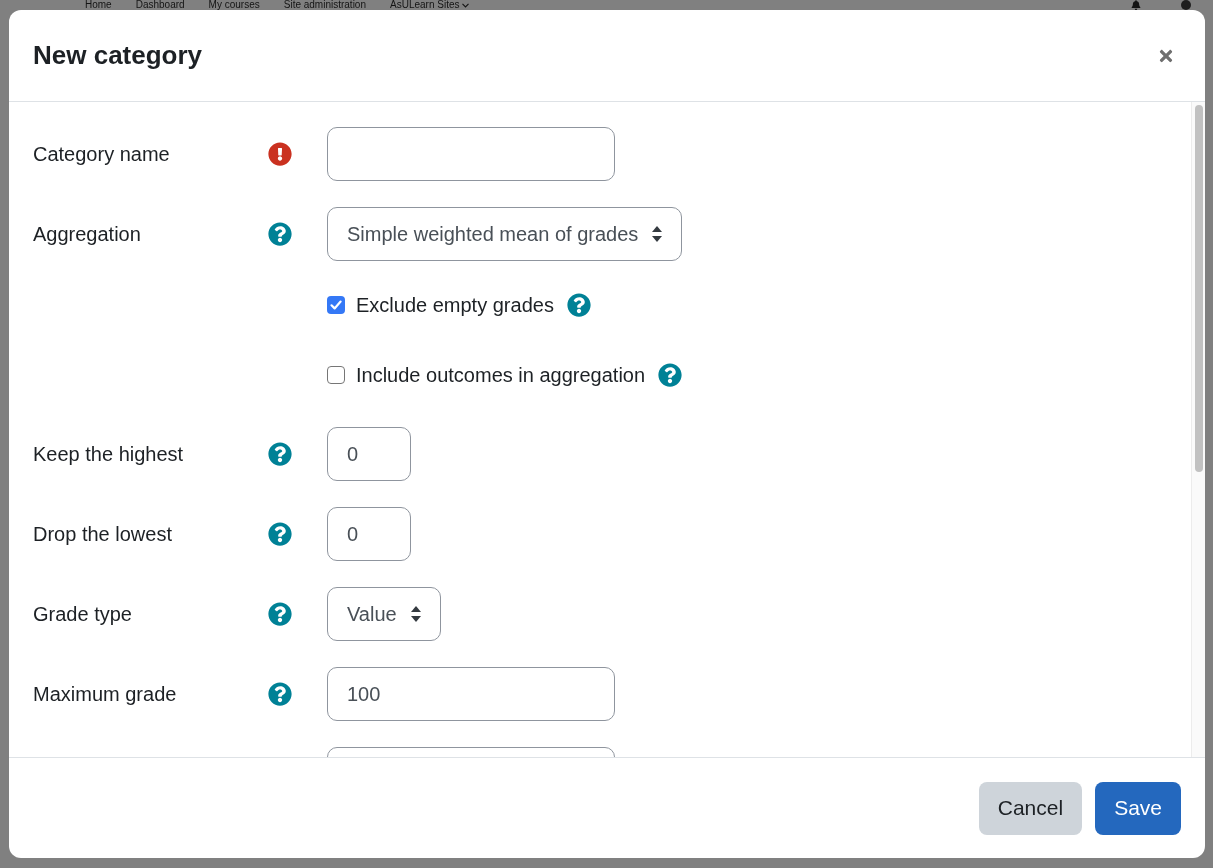 This screenshot has height=868, width=1213. I want to click on field-label: Category name, so click(101, 154).